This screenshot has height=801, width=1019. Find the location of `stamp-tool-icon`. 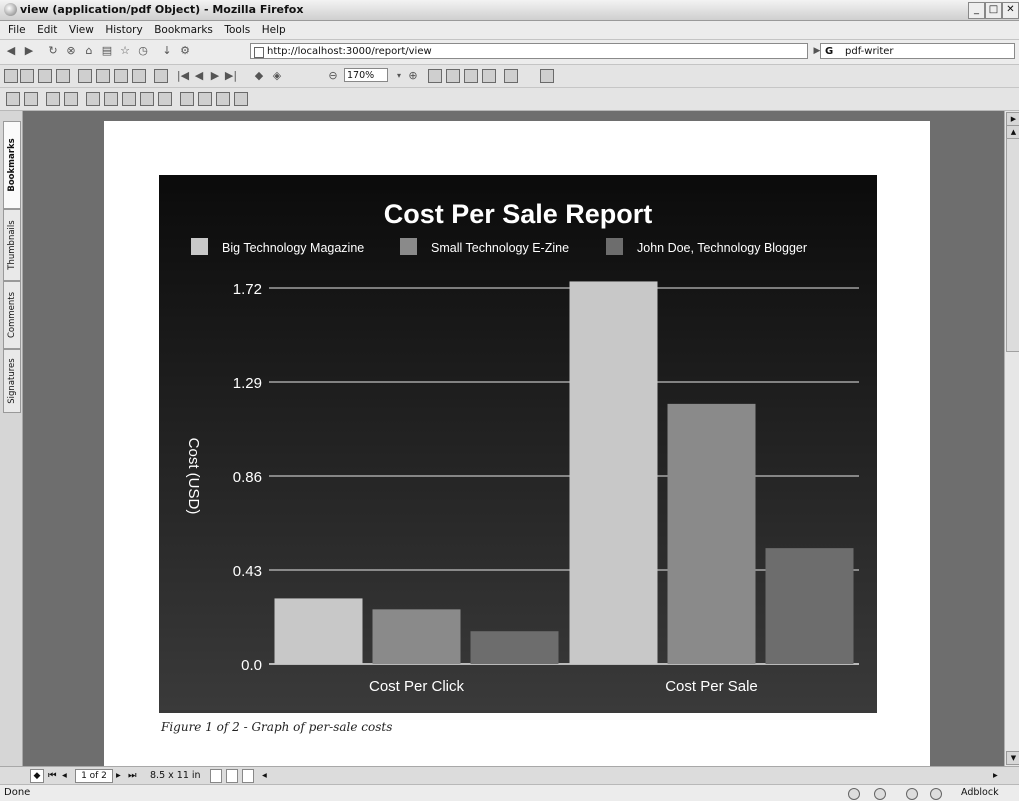

stamp-tool-icon is located at coordinates (147, 99).